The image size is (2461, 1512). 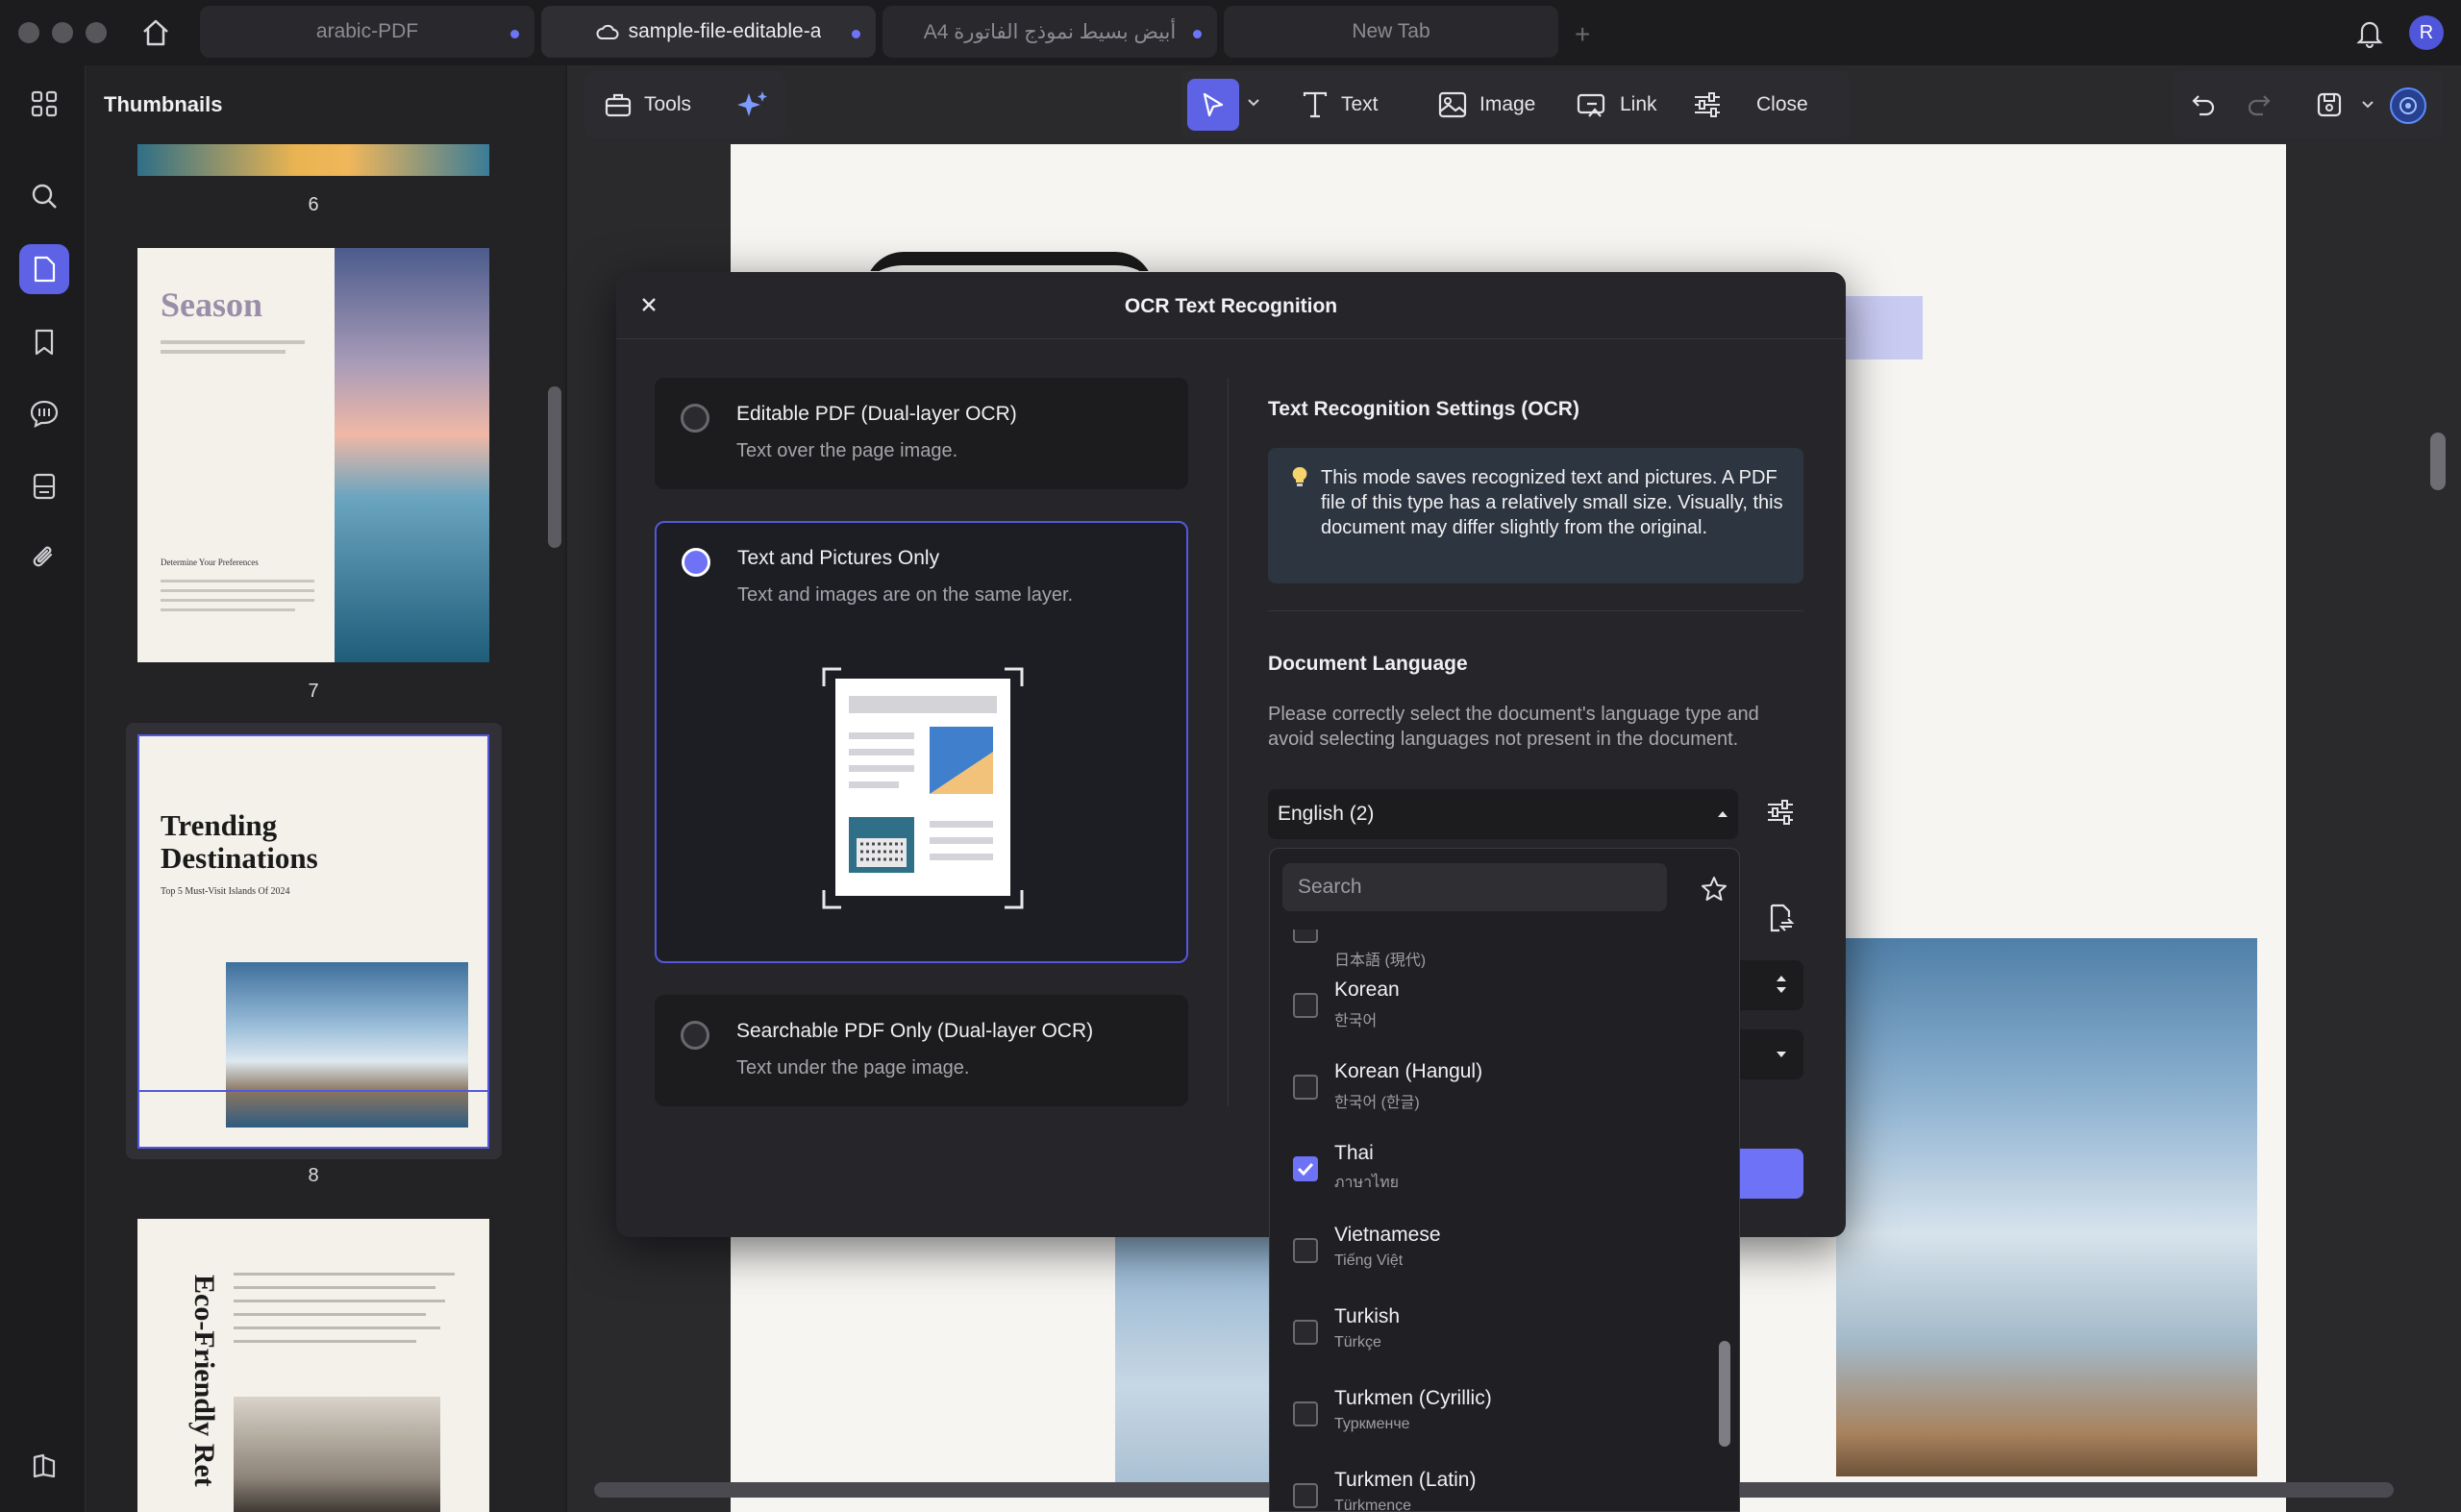 I want to click on avatar-initial: R, so click(x=2426, y=32).